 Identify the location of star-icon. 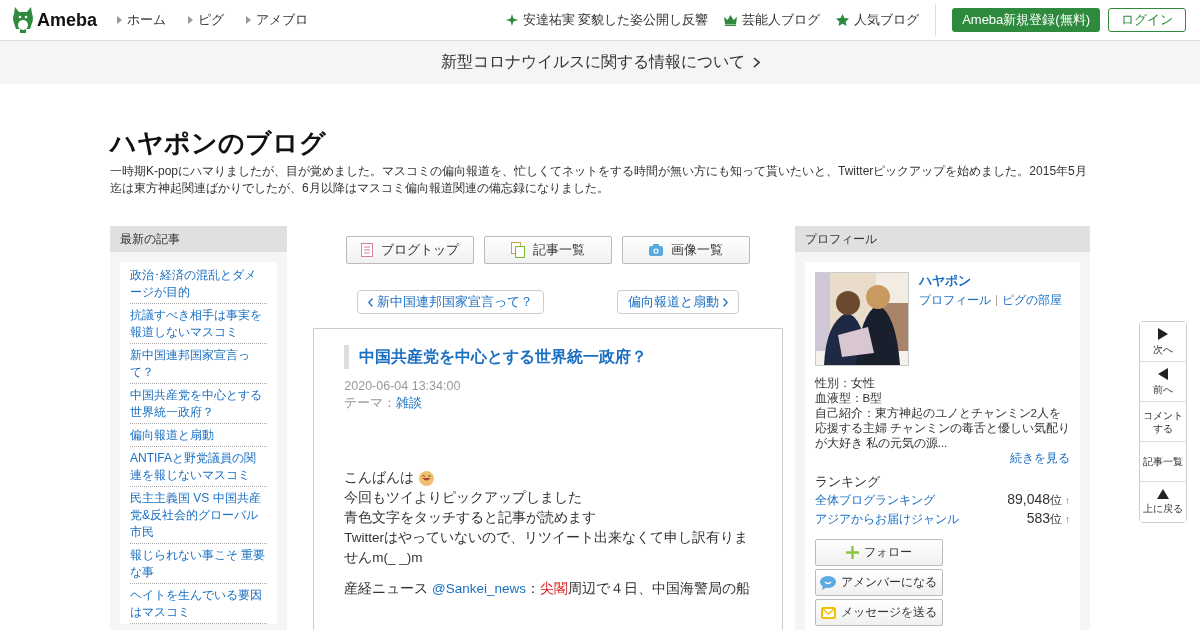
(843, 20).